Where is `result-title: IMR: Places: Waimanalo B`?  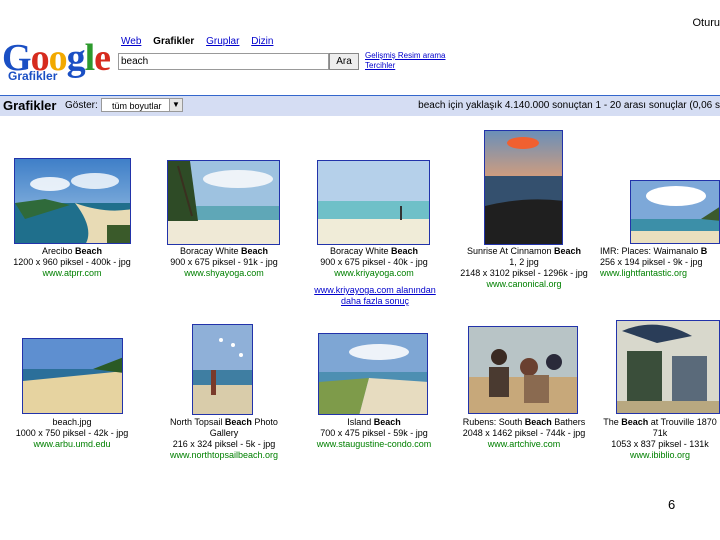
result-title: IMR: Places: Waimanalo B is located at coordinates (660, 251).